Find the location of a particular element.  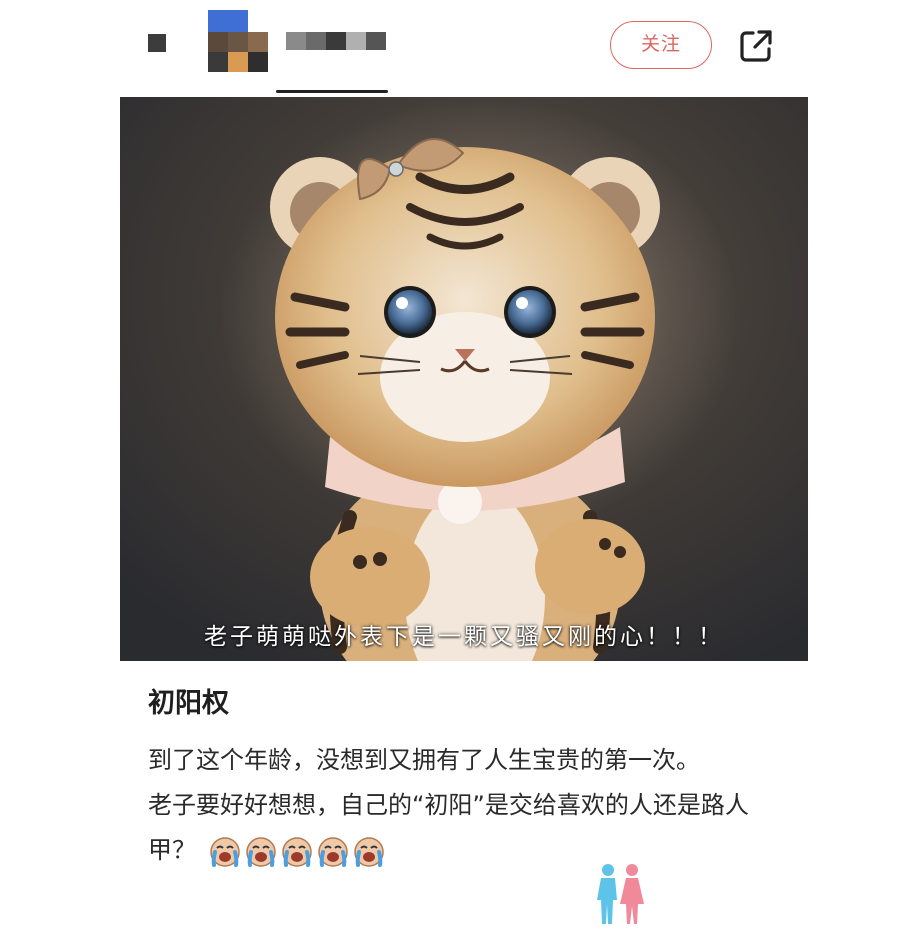

couple-silhouette-icon is located at coordinates (620, 894).